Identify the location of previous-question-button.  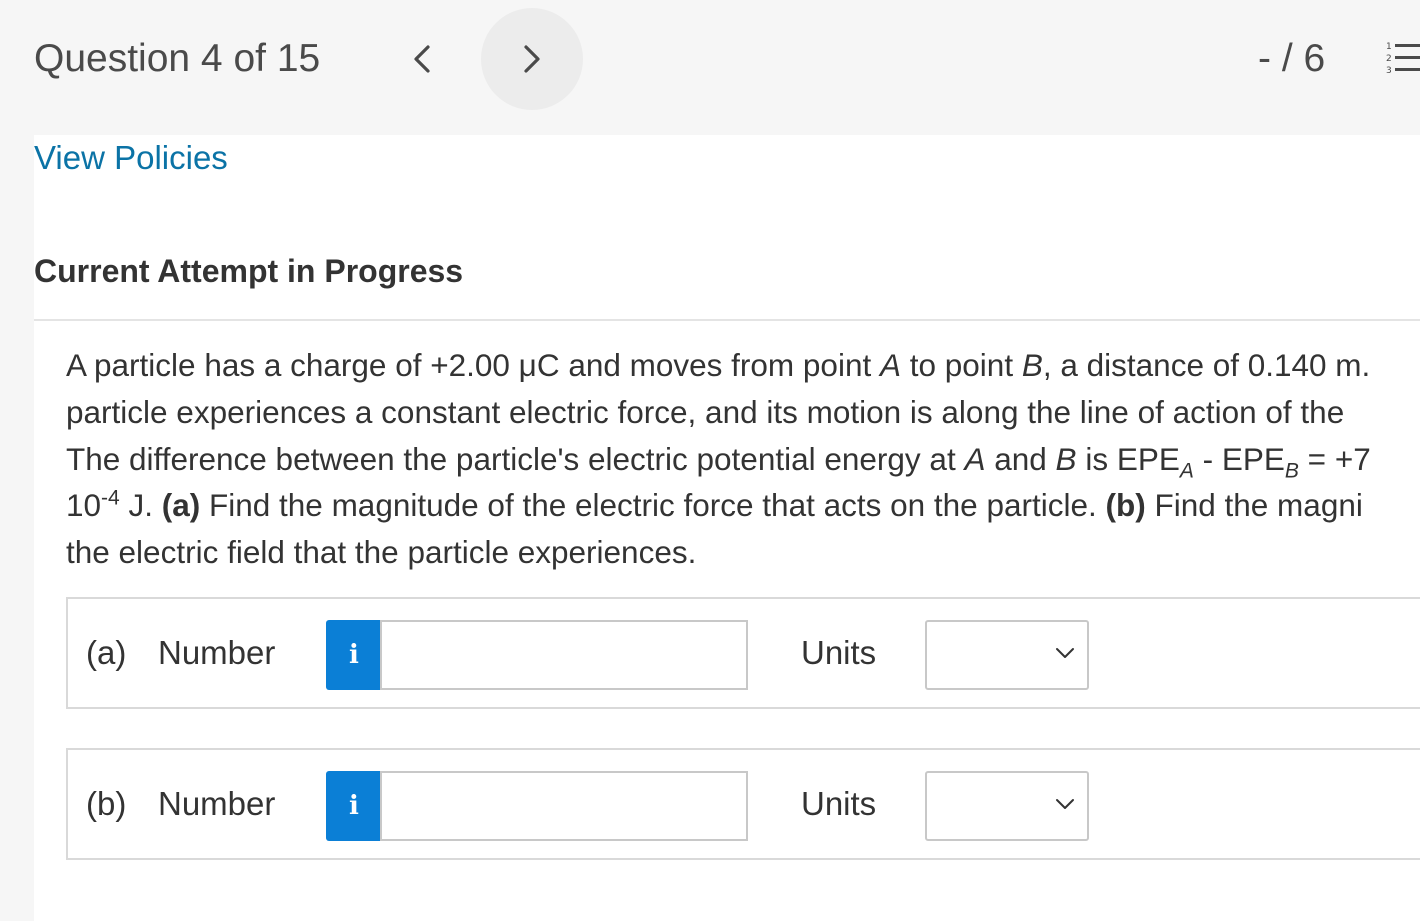
(422, 59).